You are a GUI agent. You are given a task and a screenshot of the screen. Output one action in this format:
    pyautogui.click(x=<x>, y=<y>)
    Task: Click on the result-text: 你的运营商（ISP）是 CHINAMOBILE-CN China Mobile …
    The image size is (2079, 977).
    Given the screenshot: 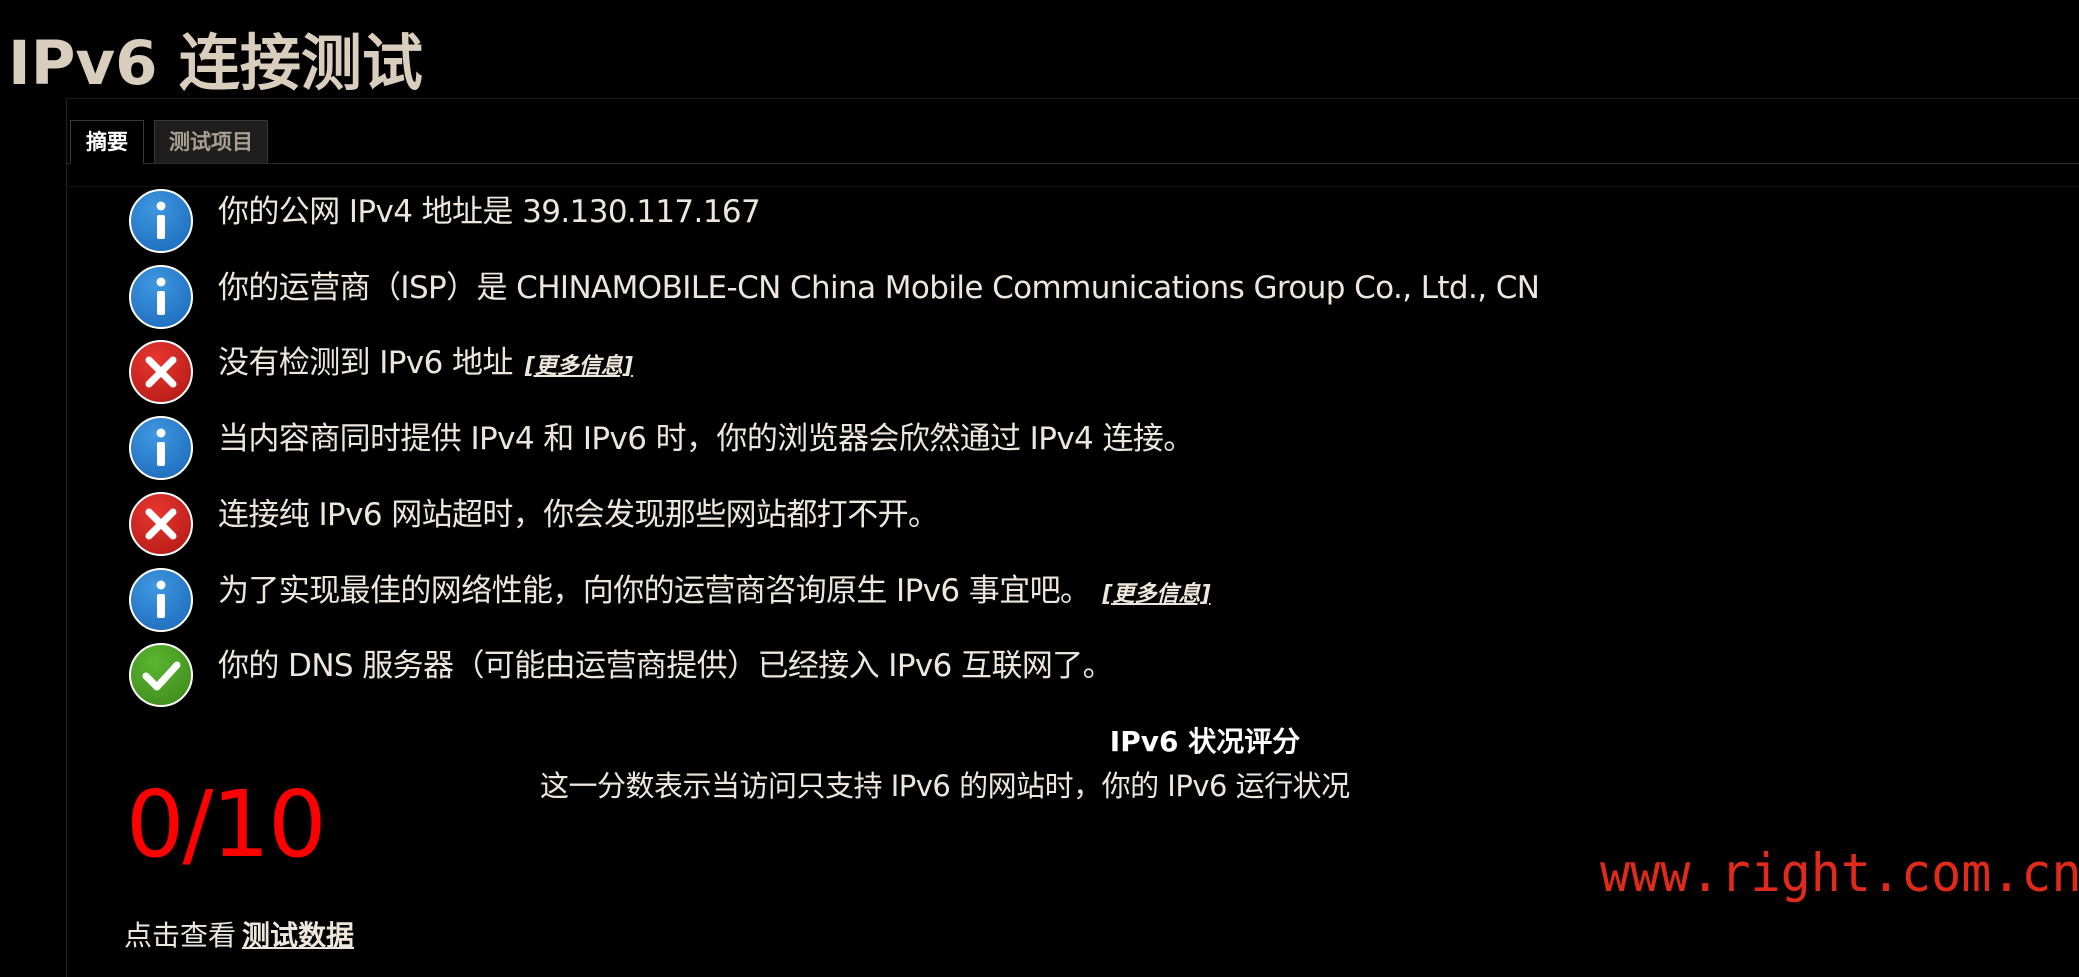 What is the action you would take?
    pyautogui.click(x=879, y=288)
    